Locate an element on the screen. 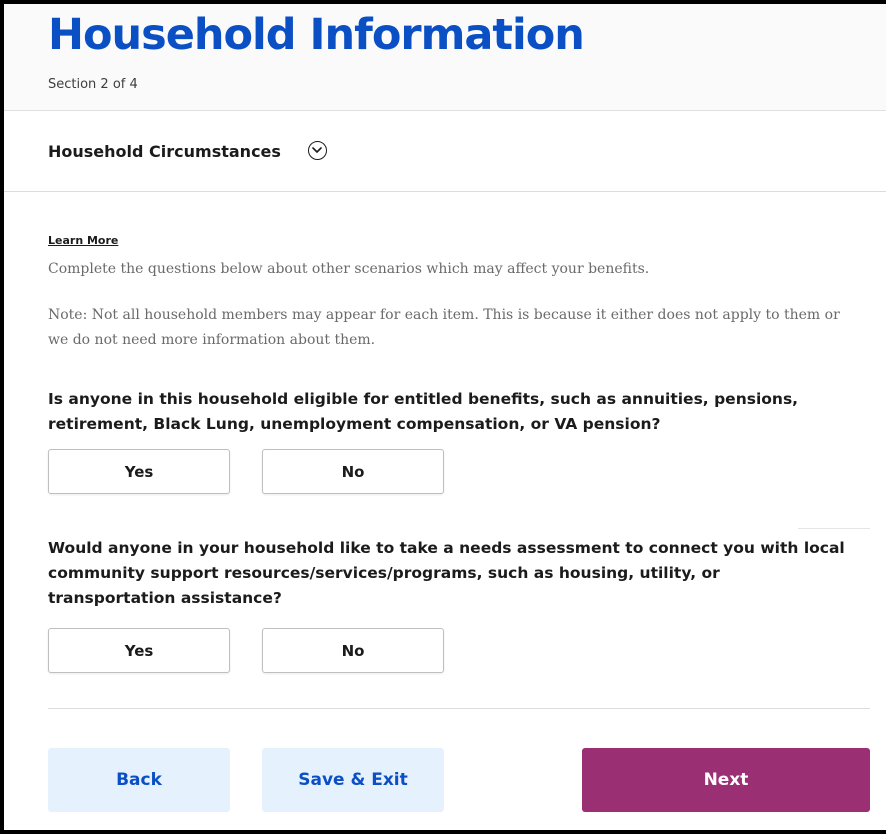 The width and height of the screenshot is (886, 834). needs-assessment-yes-button: Yes is located at coordinates (139, 650).